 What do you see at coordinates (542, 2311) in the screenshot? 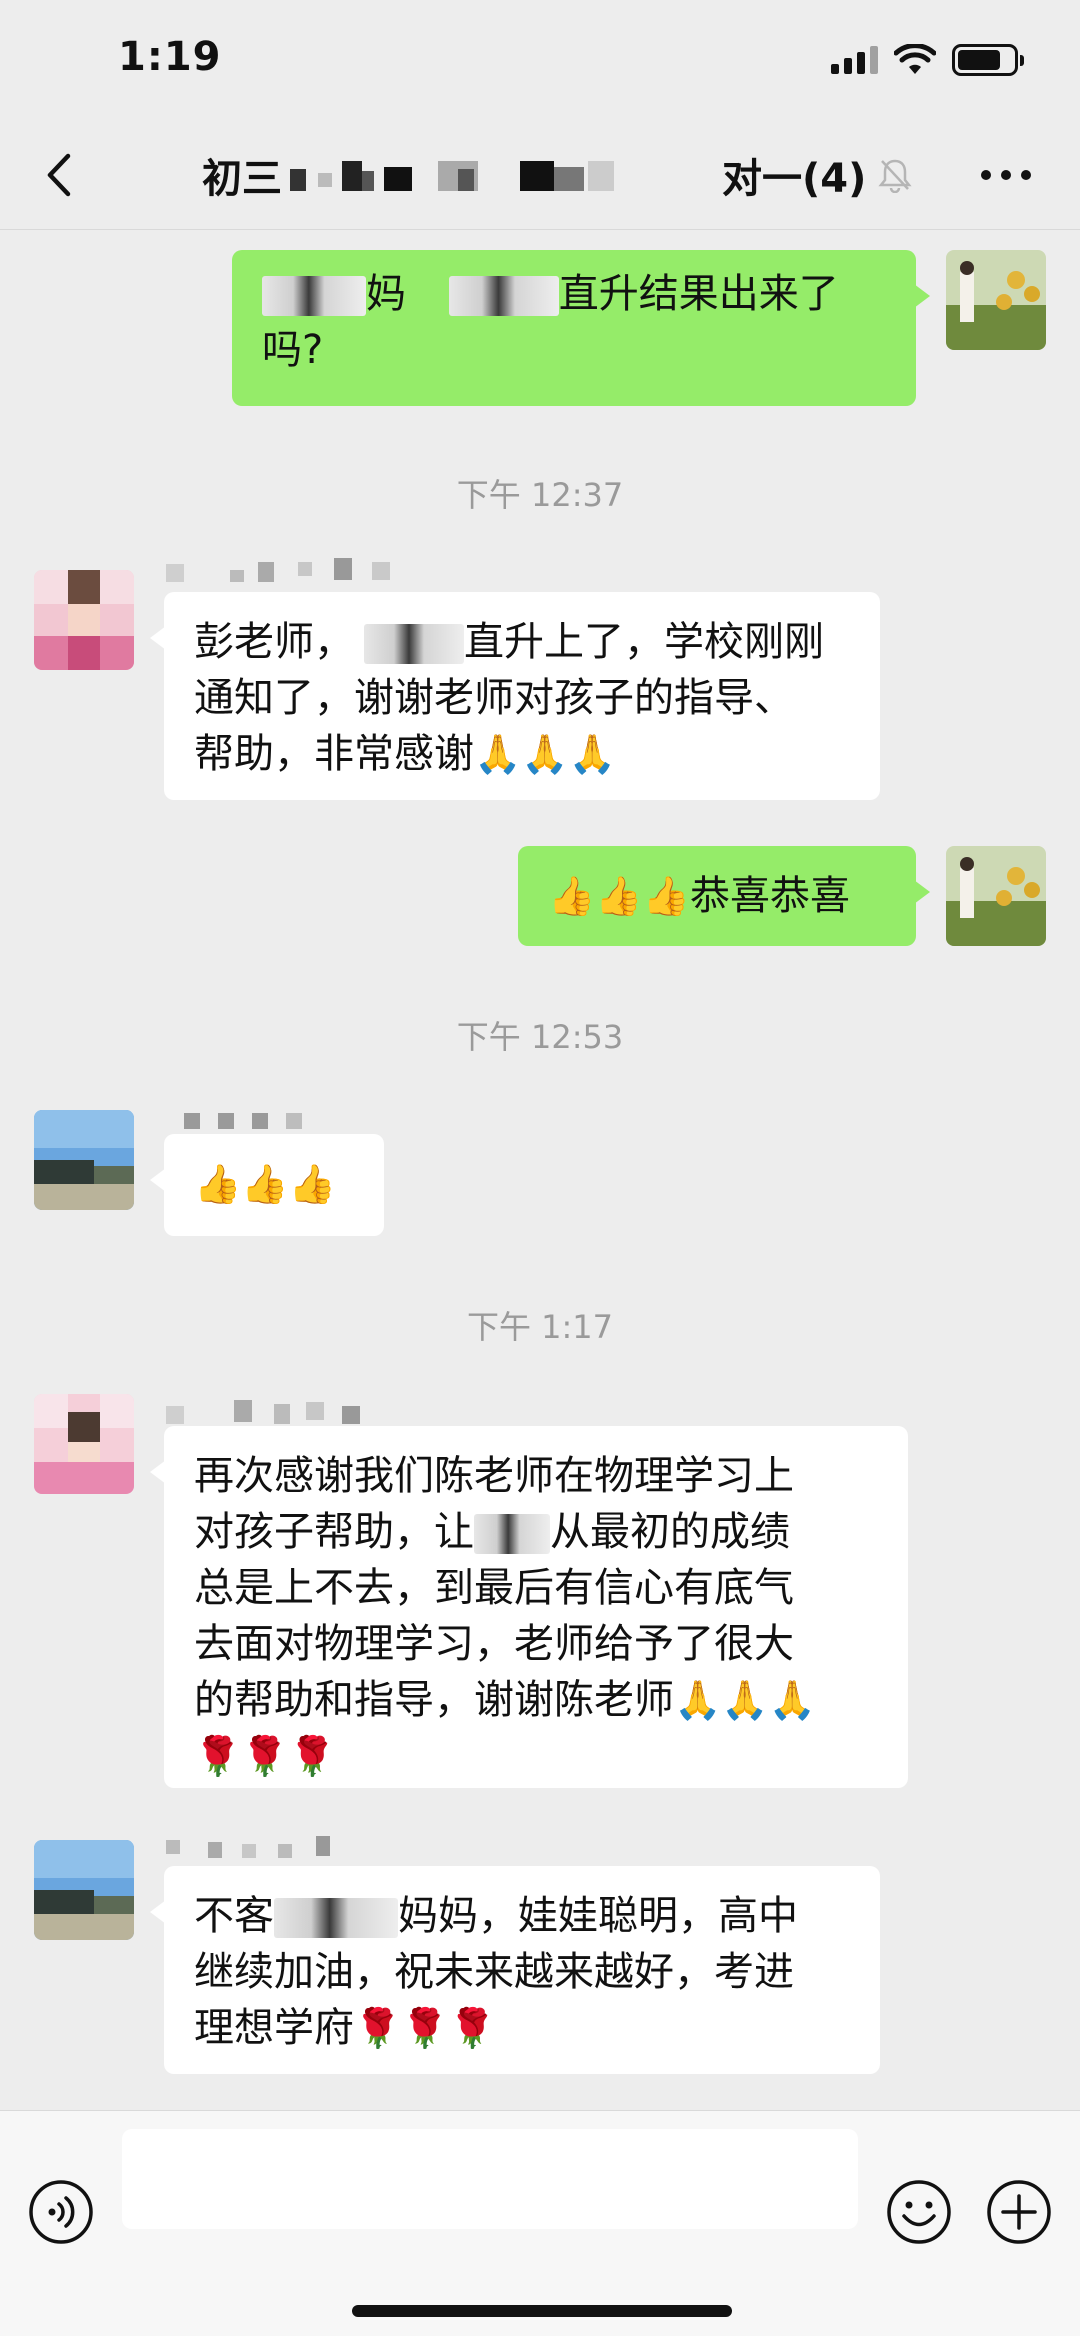
I see `home-indicator` at bounding box center [542, 2311].